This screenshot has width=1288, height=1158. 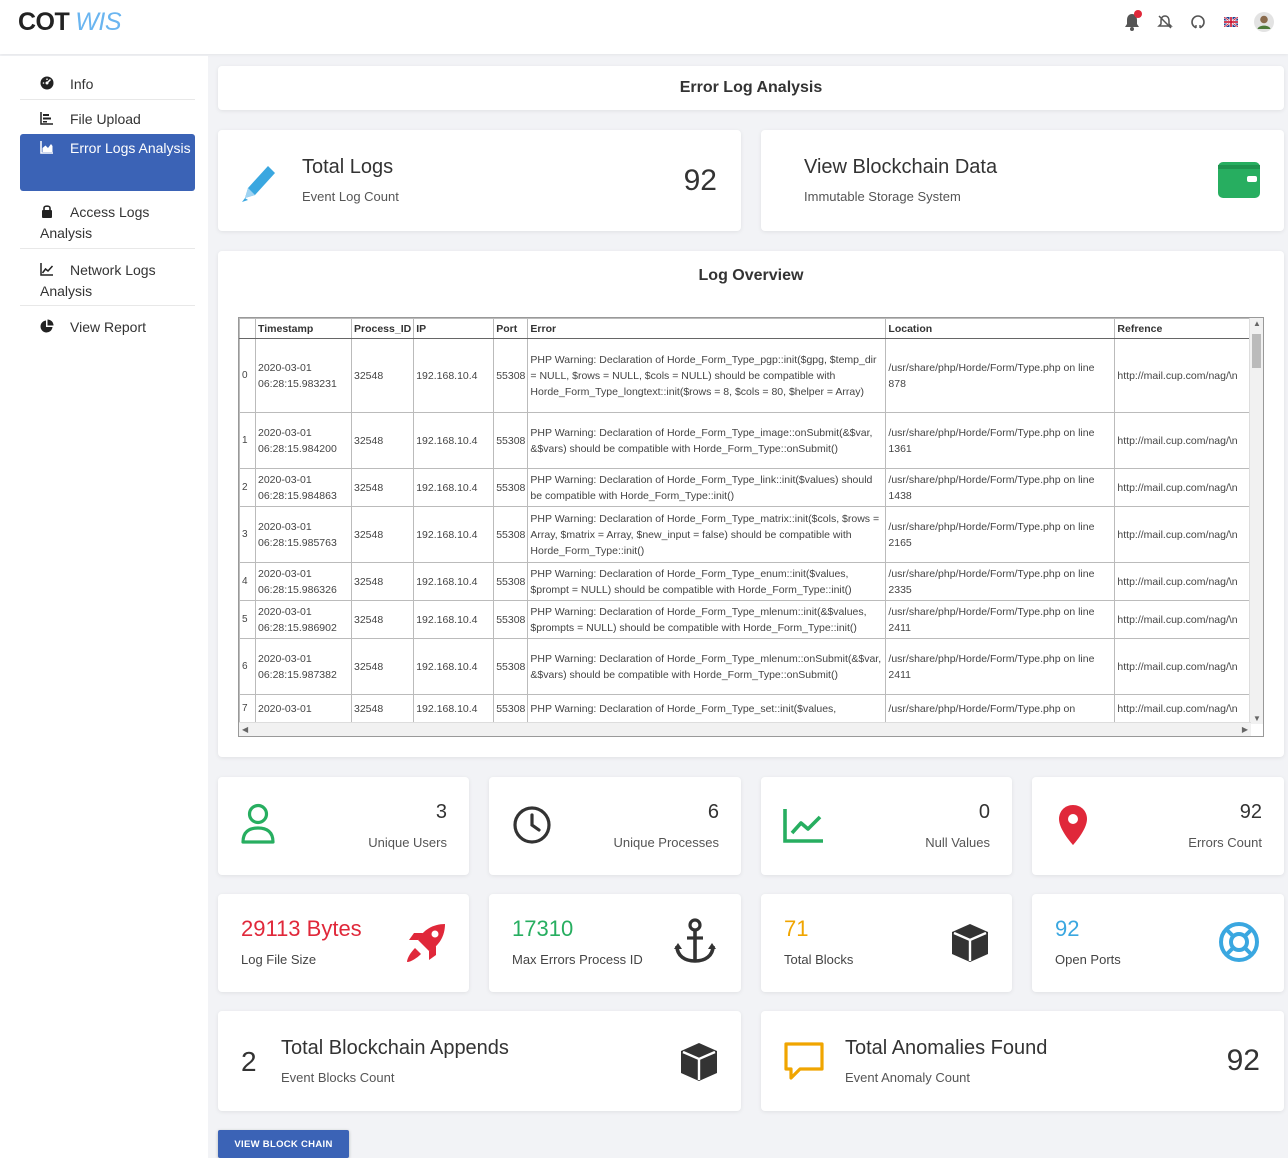 I want to click on view-block-chain-button: VIEW BLOCK CHAIN, so click(x=283, y=1144).